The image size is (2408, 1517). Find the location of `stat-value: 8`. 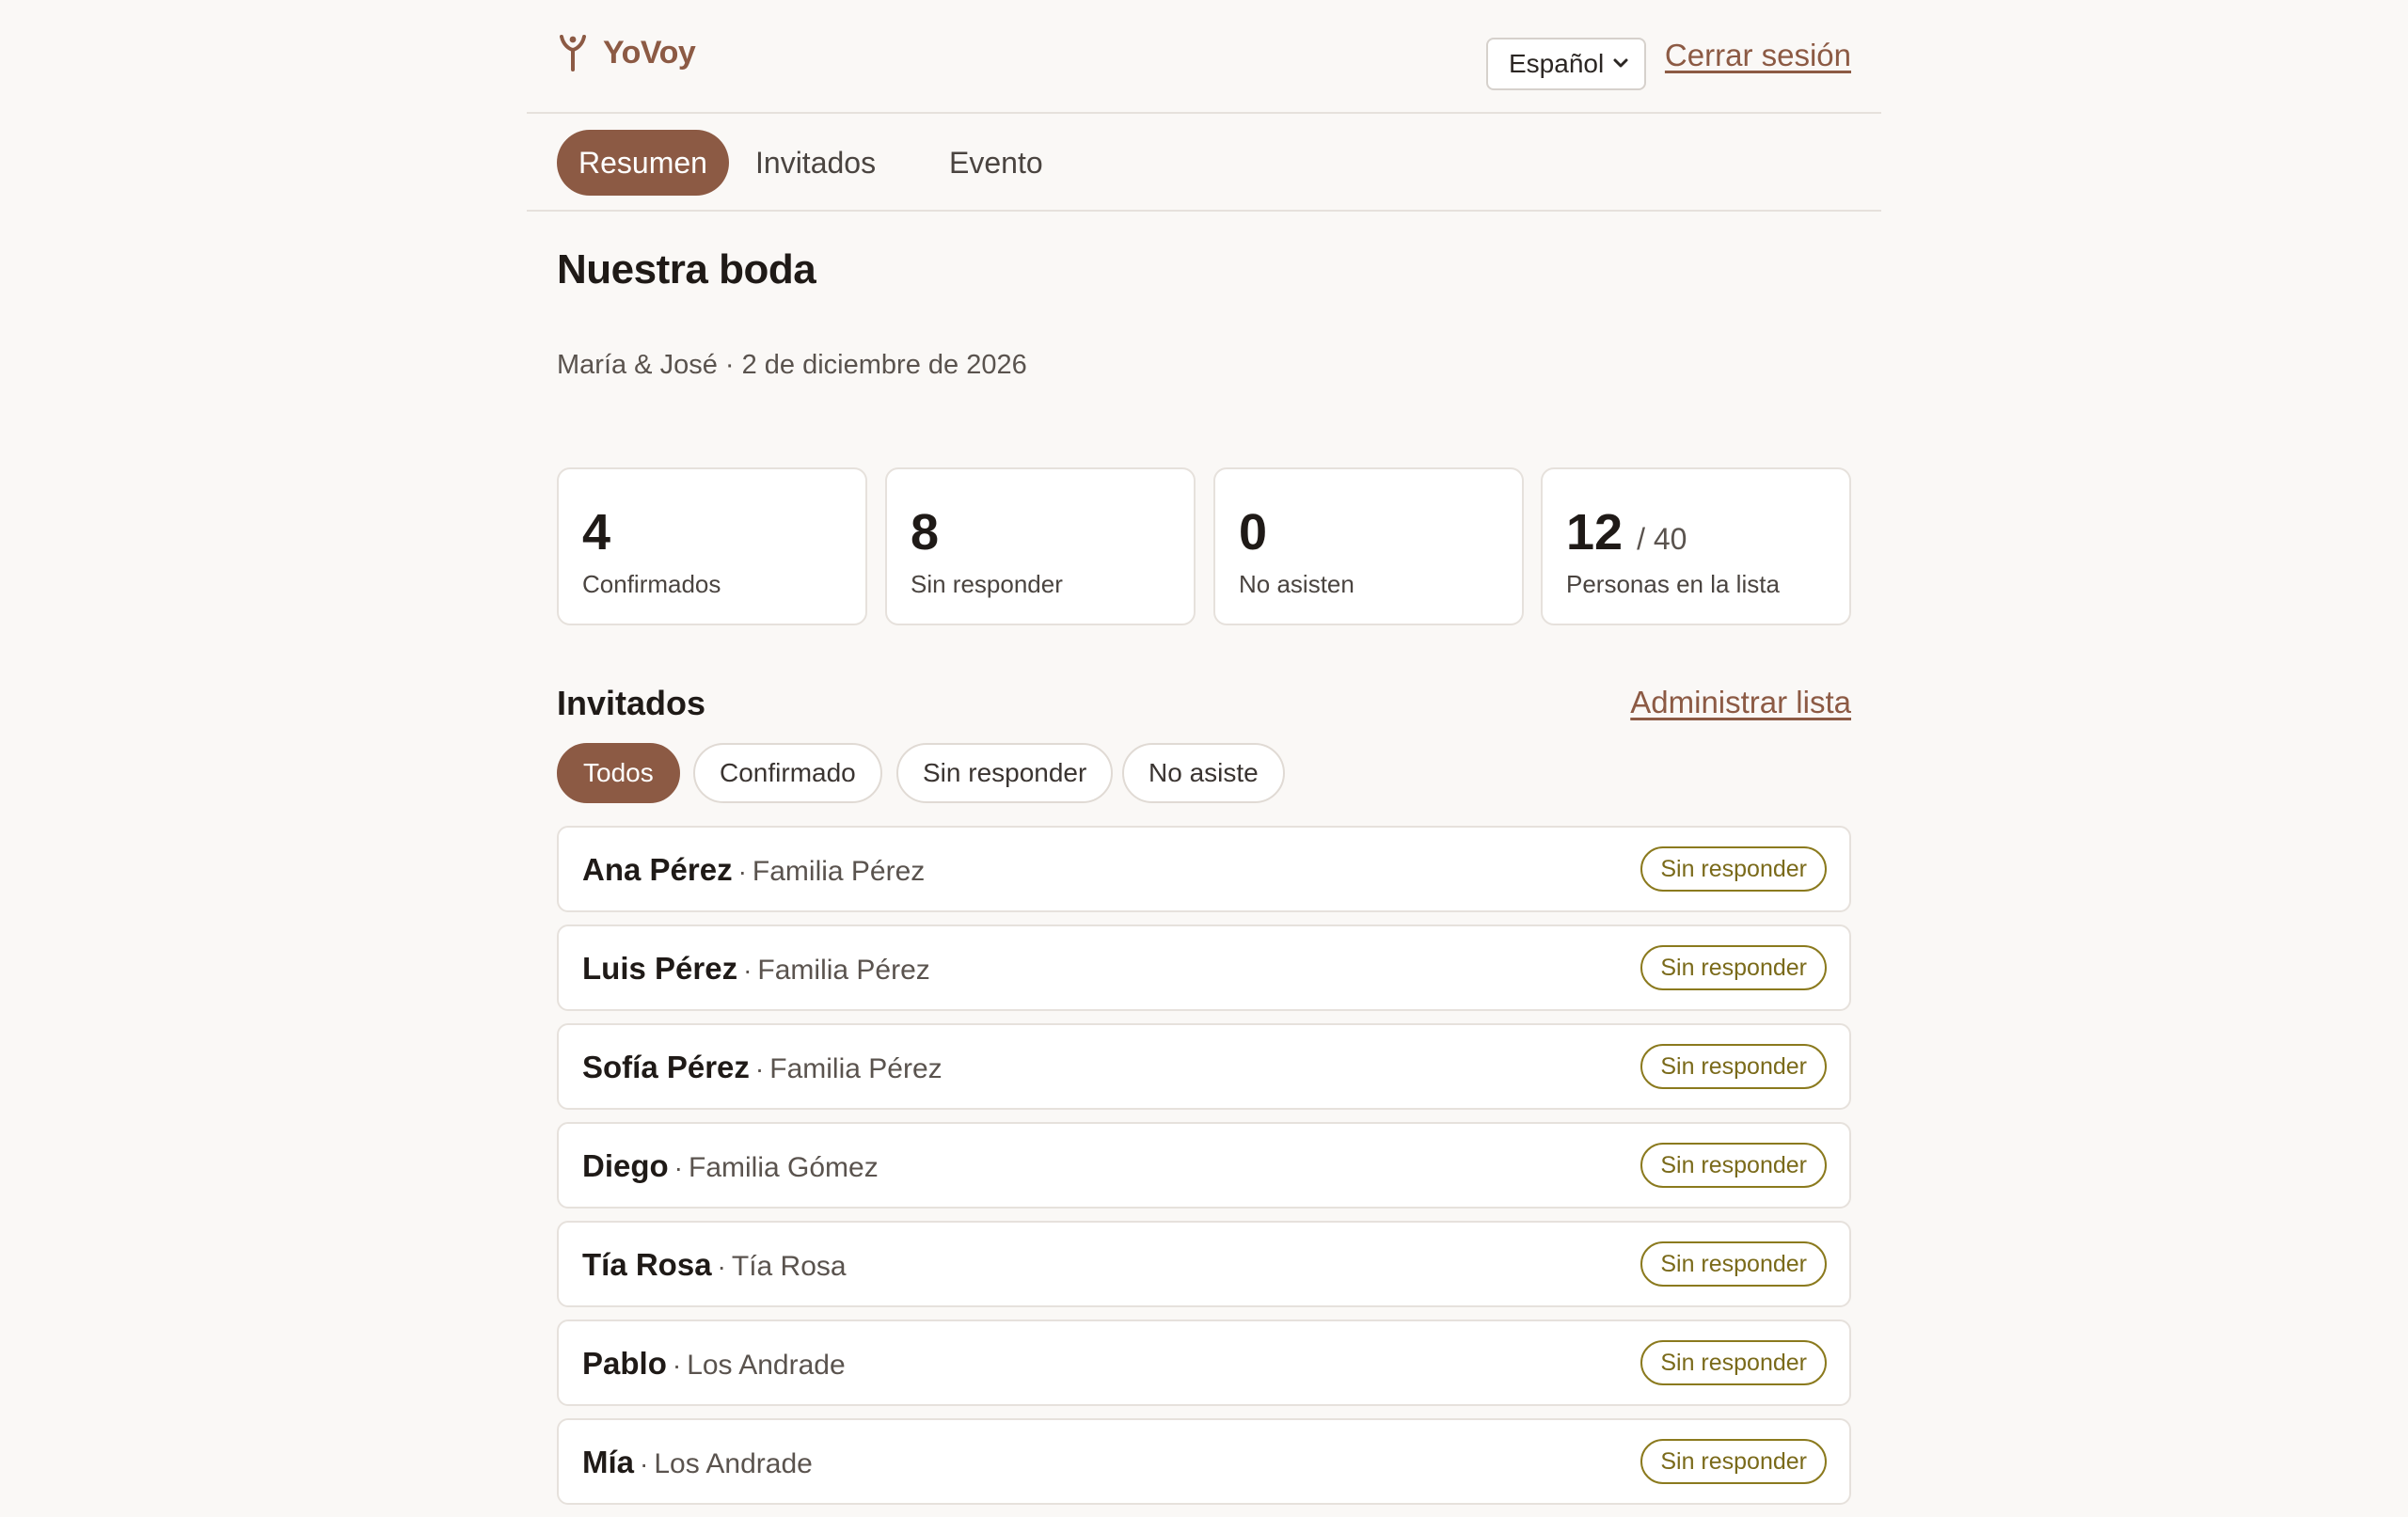

stat-value: 8 is located at coordinates (926, 532).